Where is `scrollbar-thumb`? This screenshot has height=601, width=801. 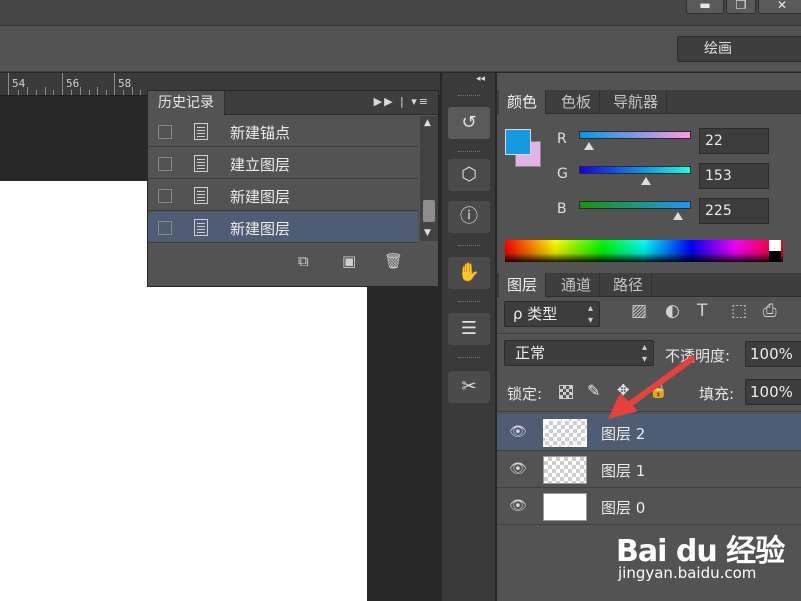 scrollbar-thumb is located at coordinates (429, 211).